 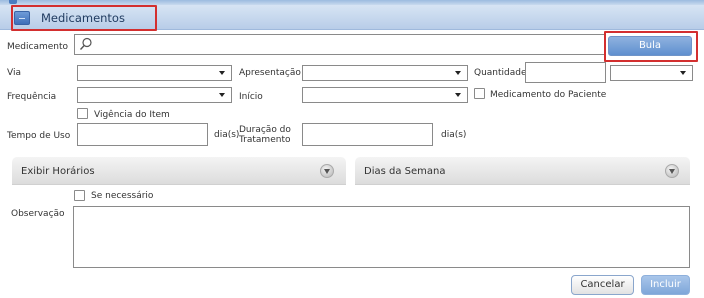 I want to click on medicamento-label: Medicamento, so click(x=38, y=47).